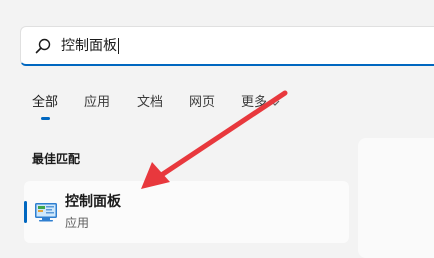 This screenshot has height=258, width=434. I want to click on tab-more-label: 更多, so click(254, 102).